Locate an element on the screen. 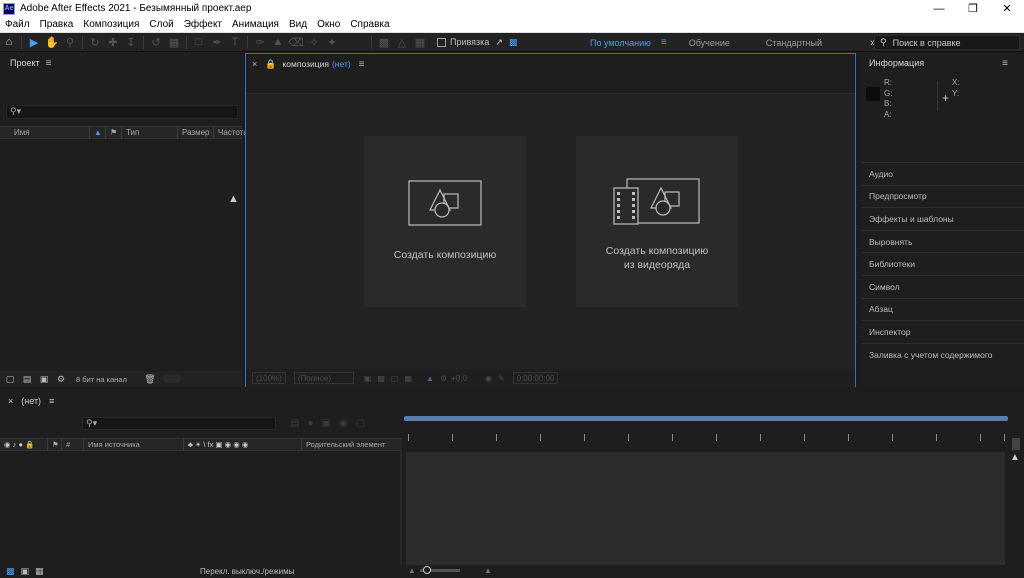  interpret-footage-icon: ▢ is located at coordinates (10, 379).